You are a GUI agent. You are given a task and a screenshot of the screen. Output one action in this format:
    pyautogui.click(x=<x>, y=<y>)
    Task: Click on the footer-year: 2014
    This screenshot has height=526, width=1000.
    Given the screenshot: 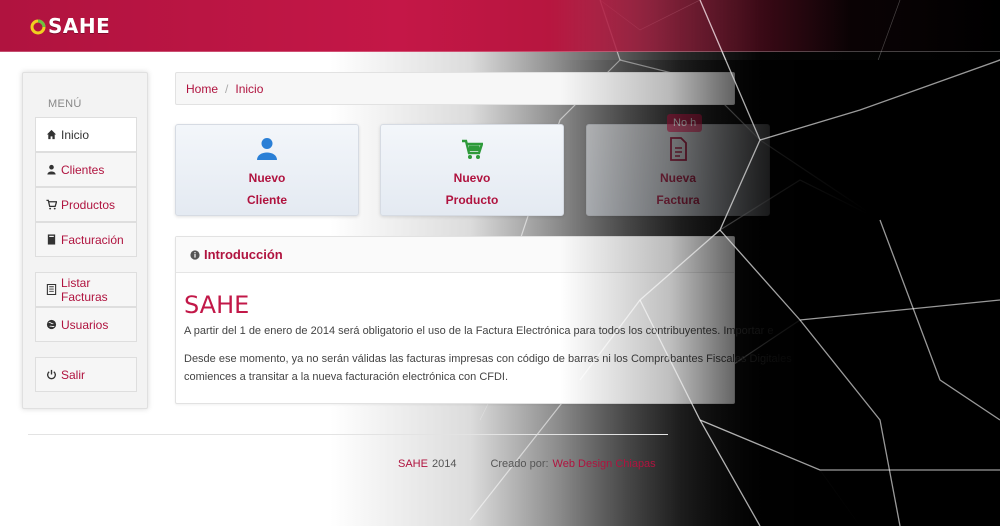 What is the action you would take?
    pyautogui.click(x=444, y=464)
    